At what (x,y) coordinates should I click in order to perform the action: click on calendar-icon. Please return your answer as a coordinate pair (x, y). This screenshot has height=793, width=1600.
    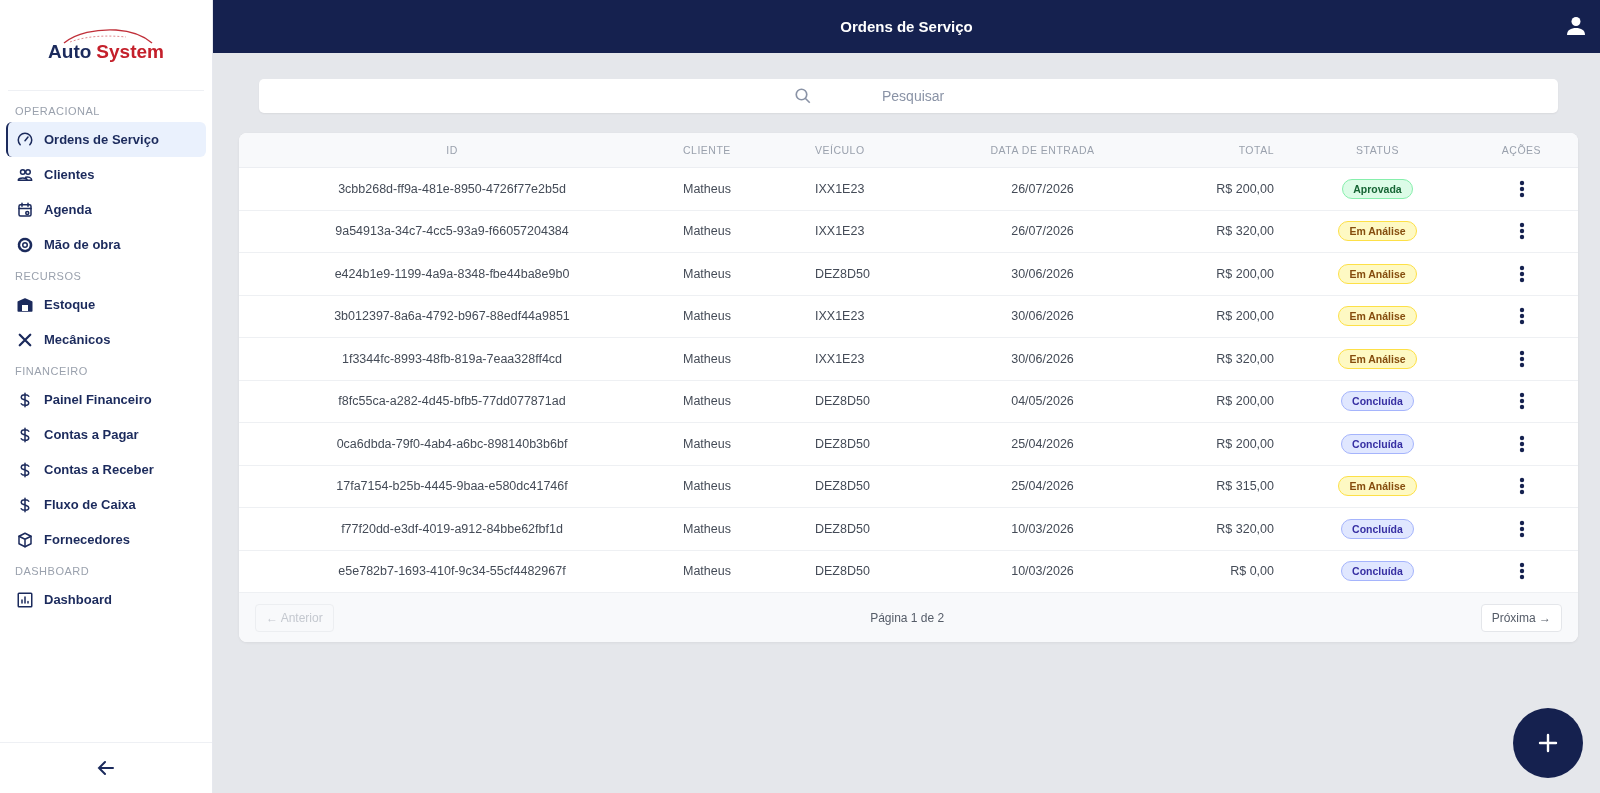
    Looking at the image, I should click on (25, 209).